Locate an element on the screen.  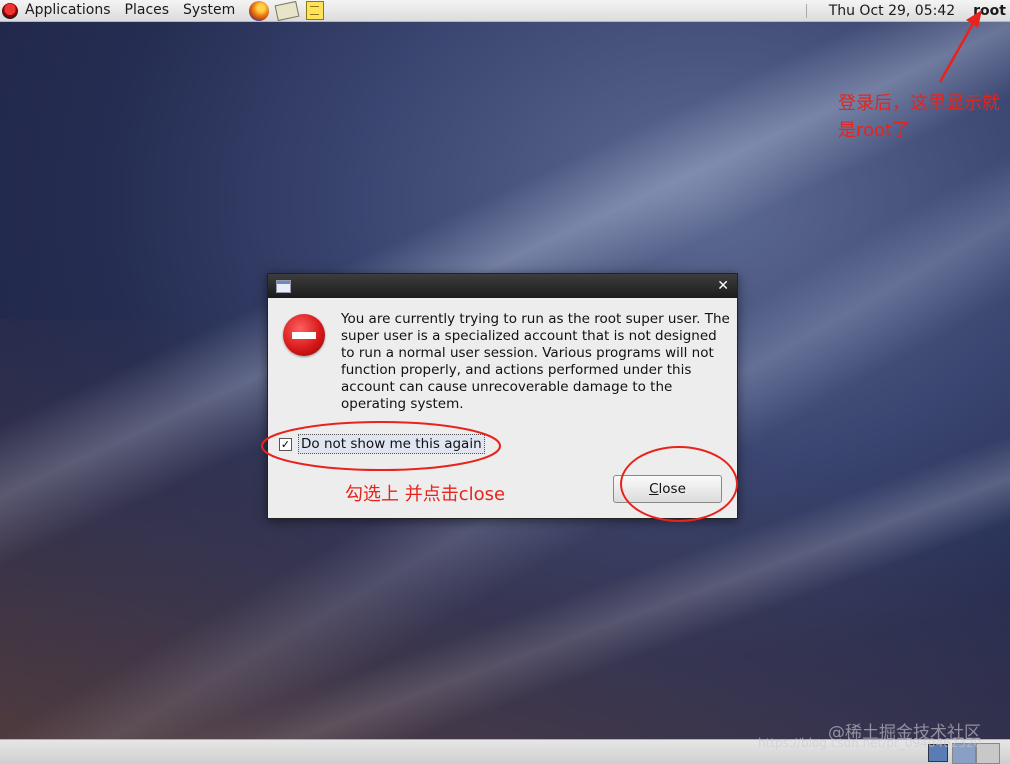
annotation-arrow is located at coordinates (957, 51).